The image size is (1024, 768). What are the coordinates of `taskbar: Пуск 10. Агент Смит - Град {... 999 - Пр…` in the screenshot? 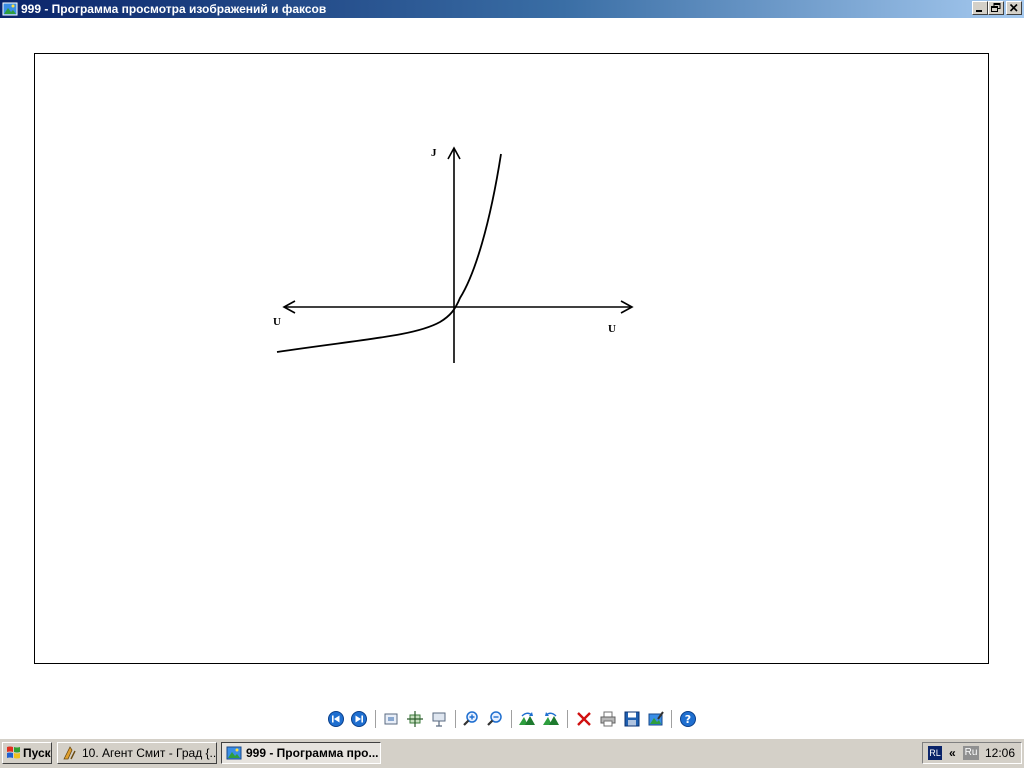 It's located at (512, 753).